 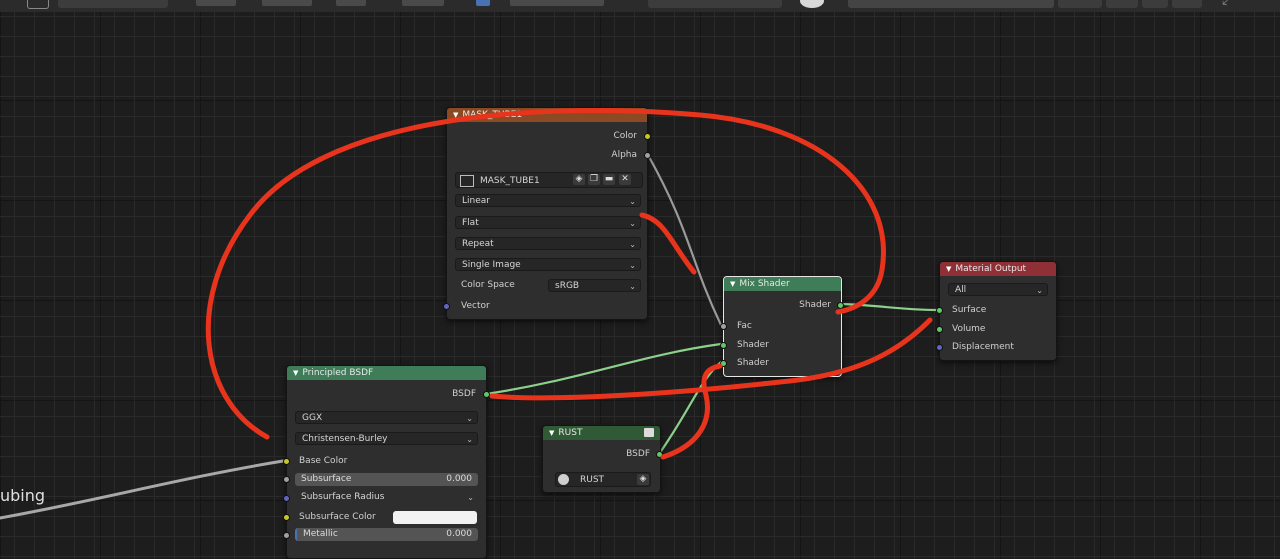 What do you see at coordinates (668, 243) in the screenshot?
I see `annotation-hook` at bounding box center [668, 243].